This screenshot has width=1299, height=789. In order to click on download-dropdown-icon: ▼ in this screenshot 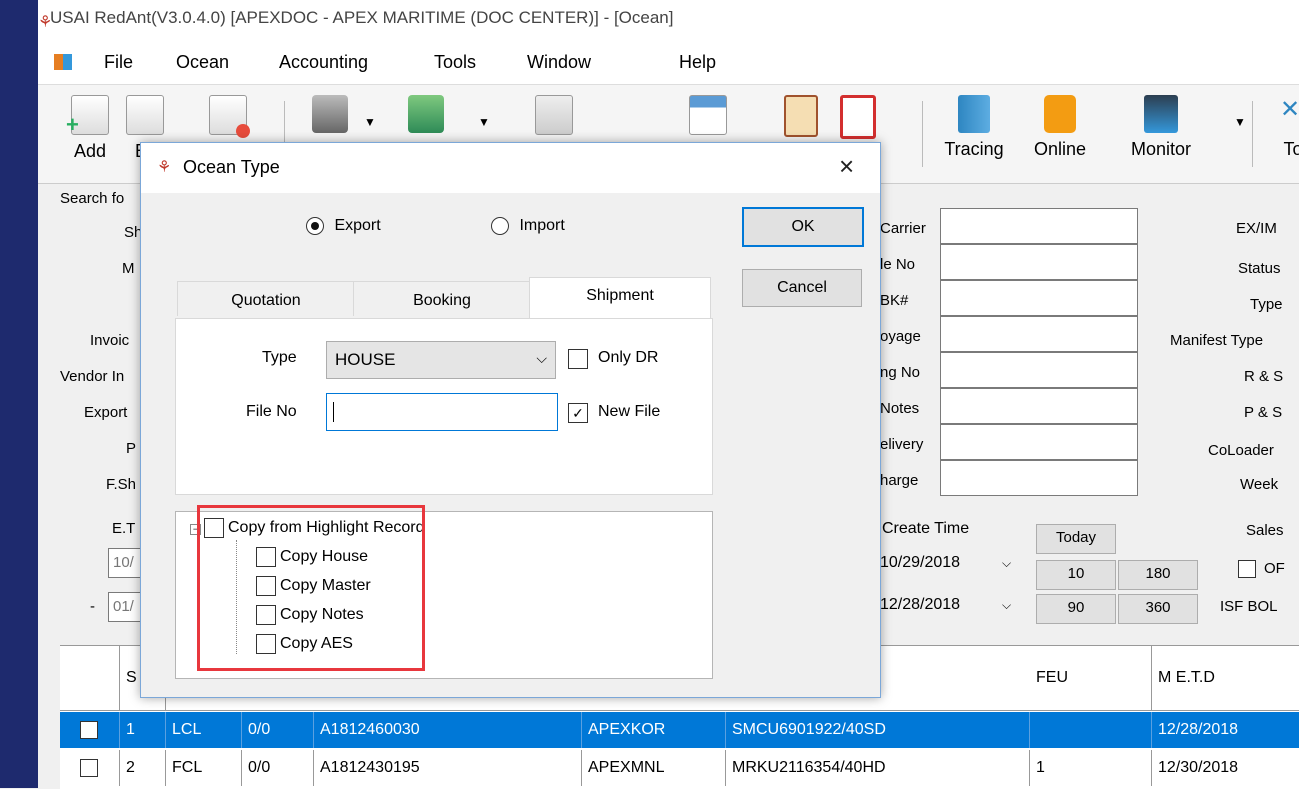, I will do `click(484, 122)`.